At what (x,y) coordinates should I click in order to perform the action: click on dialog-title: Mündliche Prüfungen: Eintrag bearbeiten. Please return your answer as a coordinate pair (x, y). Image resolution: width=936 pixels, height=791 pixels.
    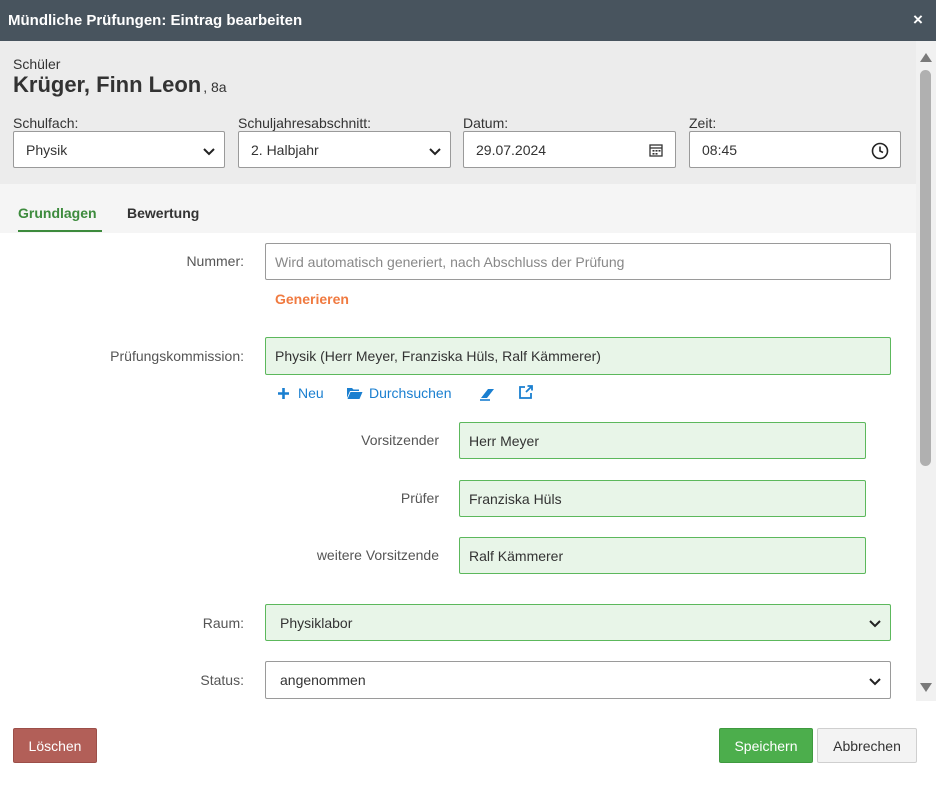
    Looking at the image, I should click on (155, 20).